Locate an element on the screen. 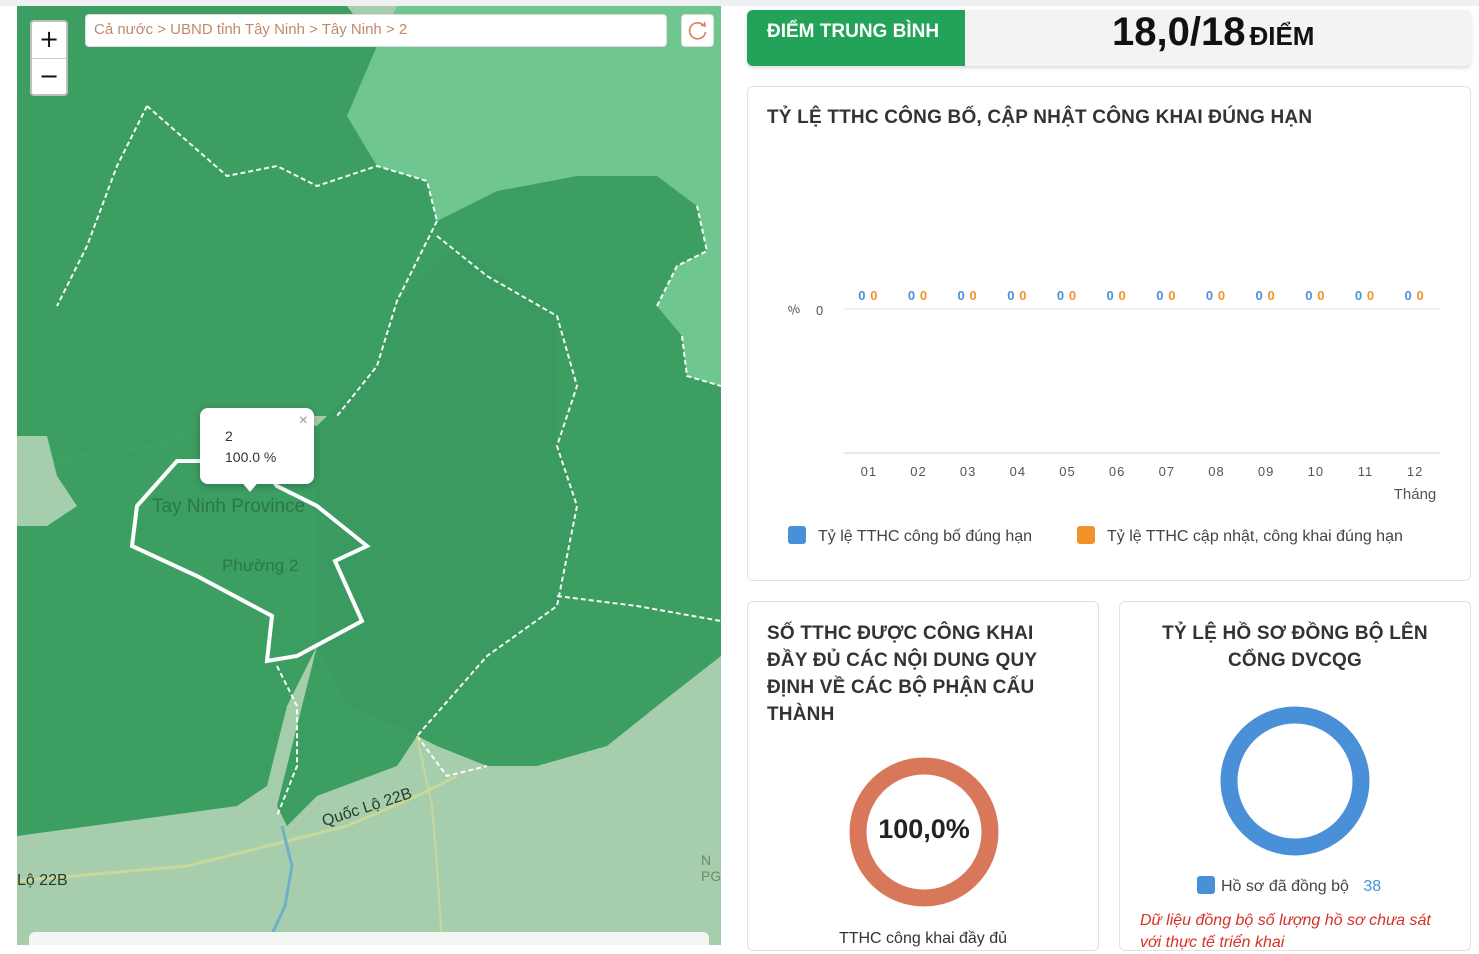  x-tick-label: 05 is located at coordinates (1067, 471).